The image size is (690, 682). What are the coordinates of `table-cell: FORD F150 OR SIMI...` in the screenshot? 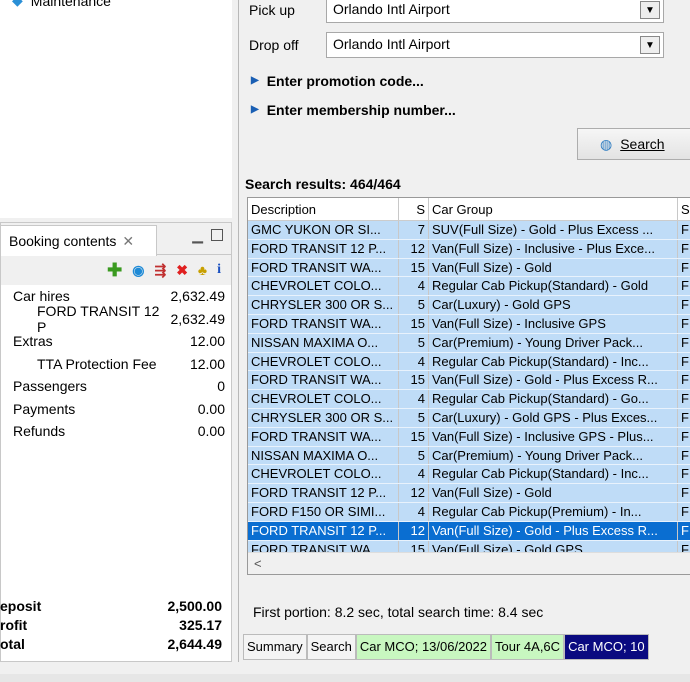 It's located at (323, 511).